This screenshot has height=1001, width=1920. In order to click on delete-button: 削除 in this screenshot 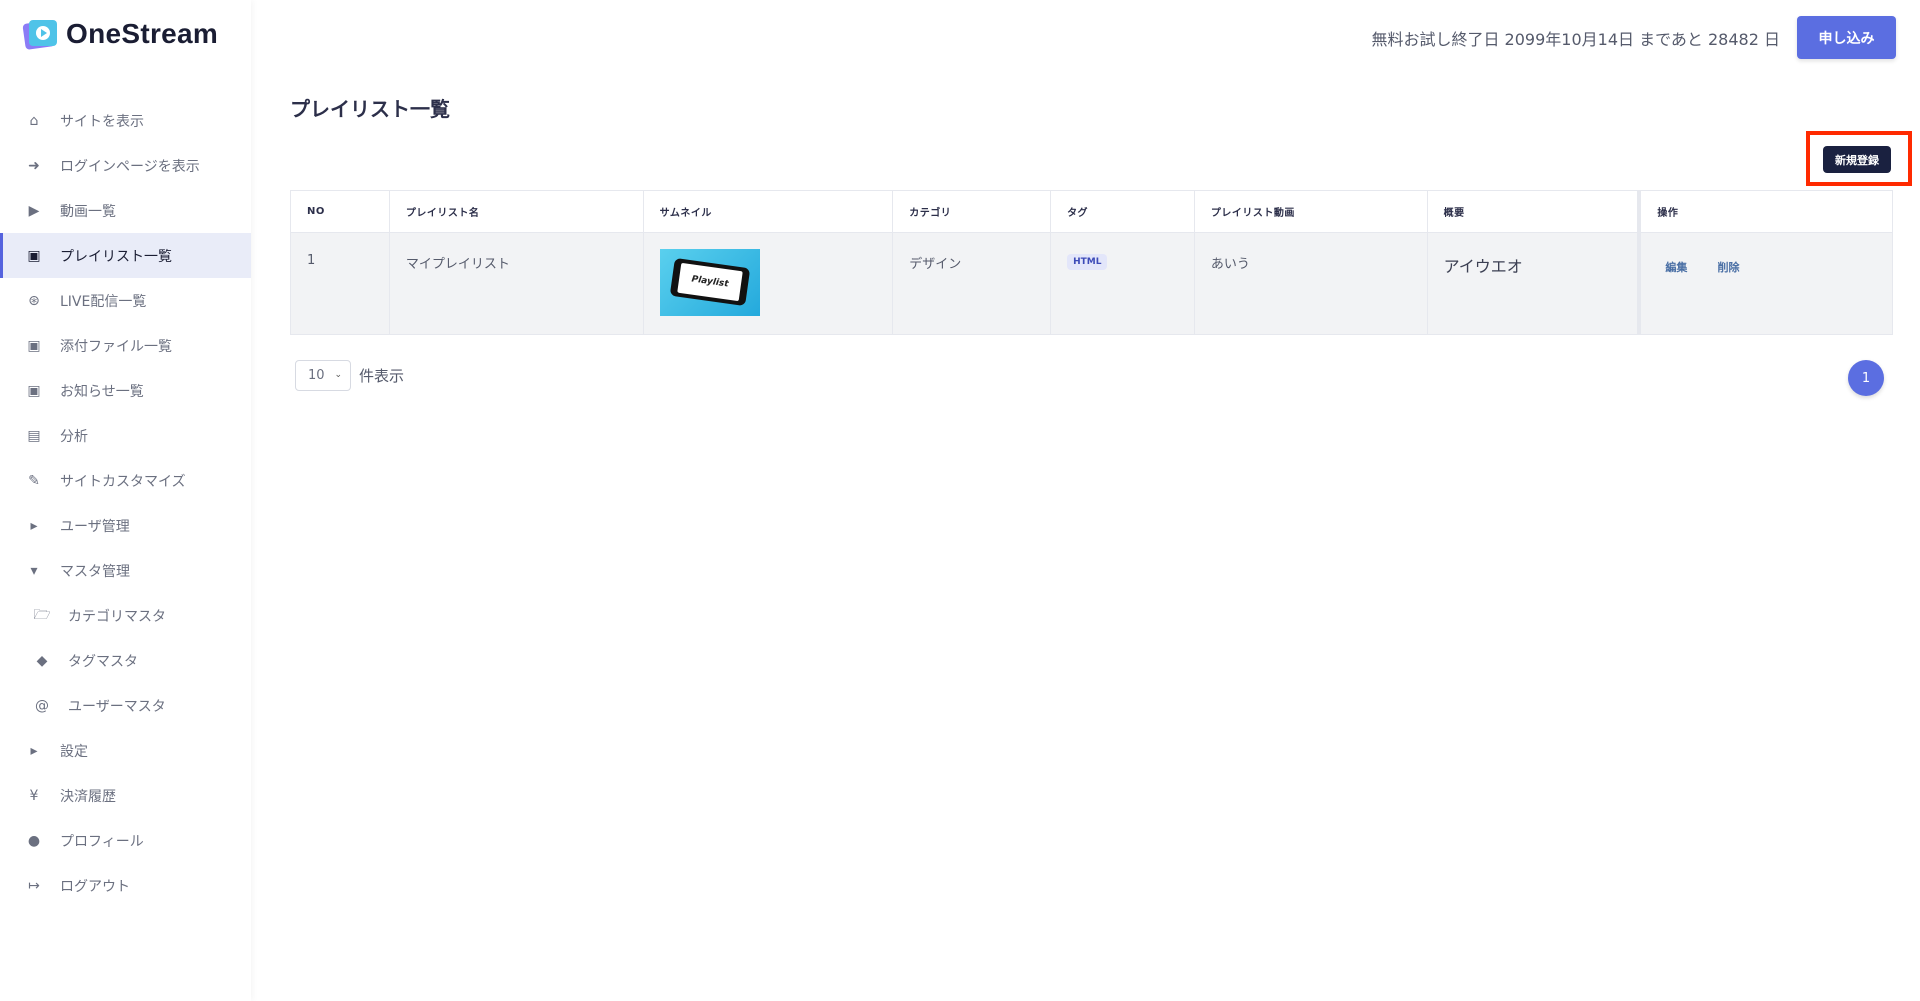, I will do `click(1728, 267)`.